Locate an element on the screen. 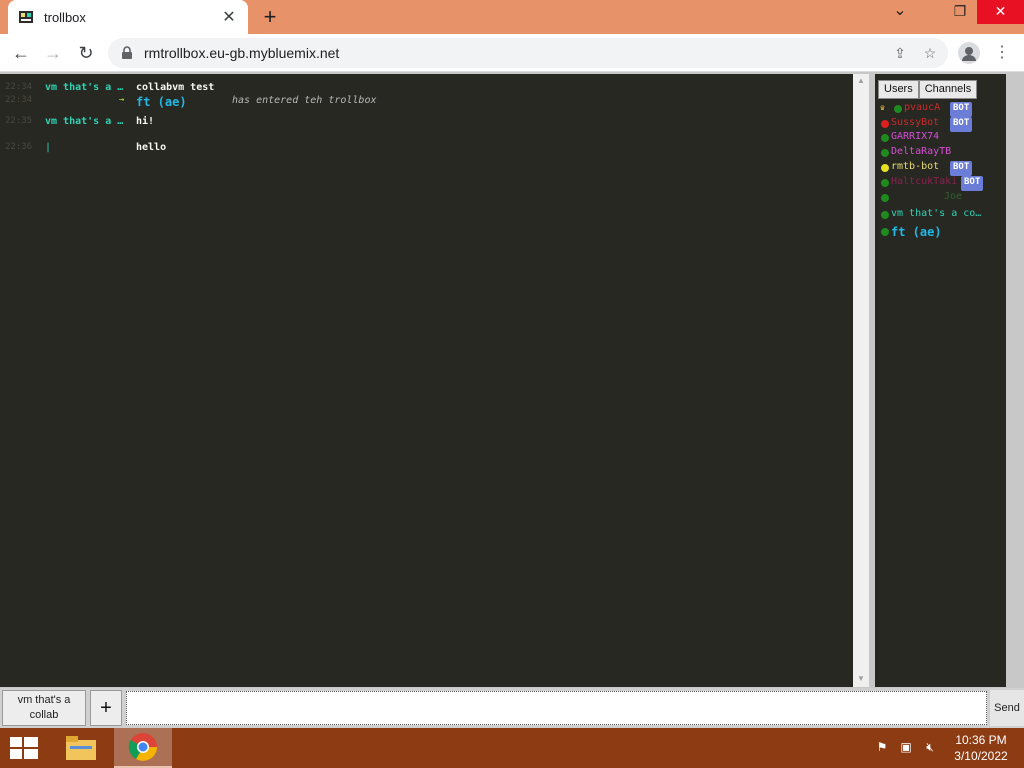 This screenshot has height=768, width=1024. tab-search-chevron-icon: ⌄ is located at coordinates (900, 12).